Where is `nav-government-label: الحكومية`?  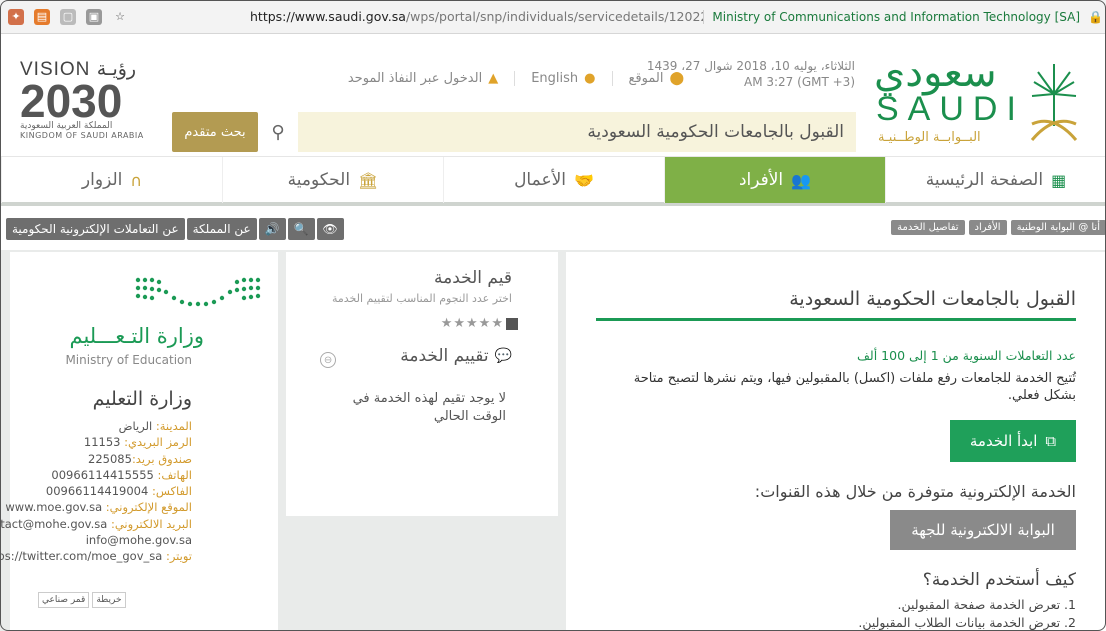 nav-government-label: الحكومية is located at coordinates (319, 180).